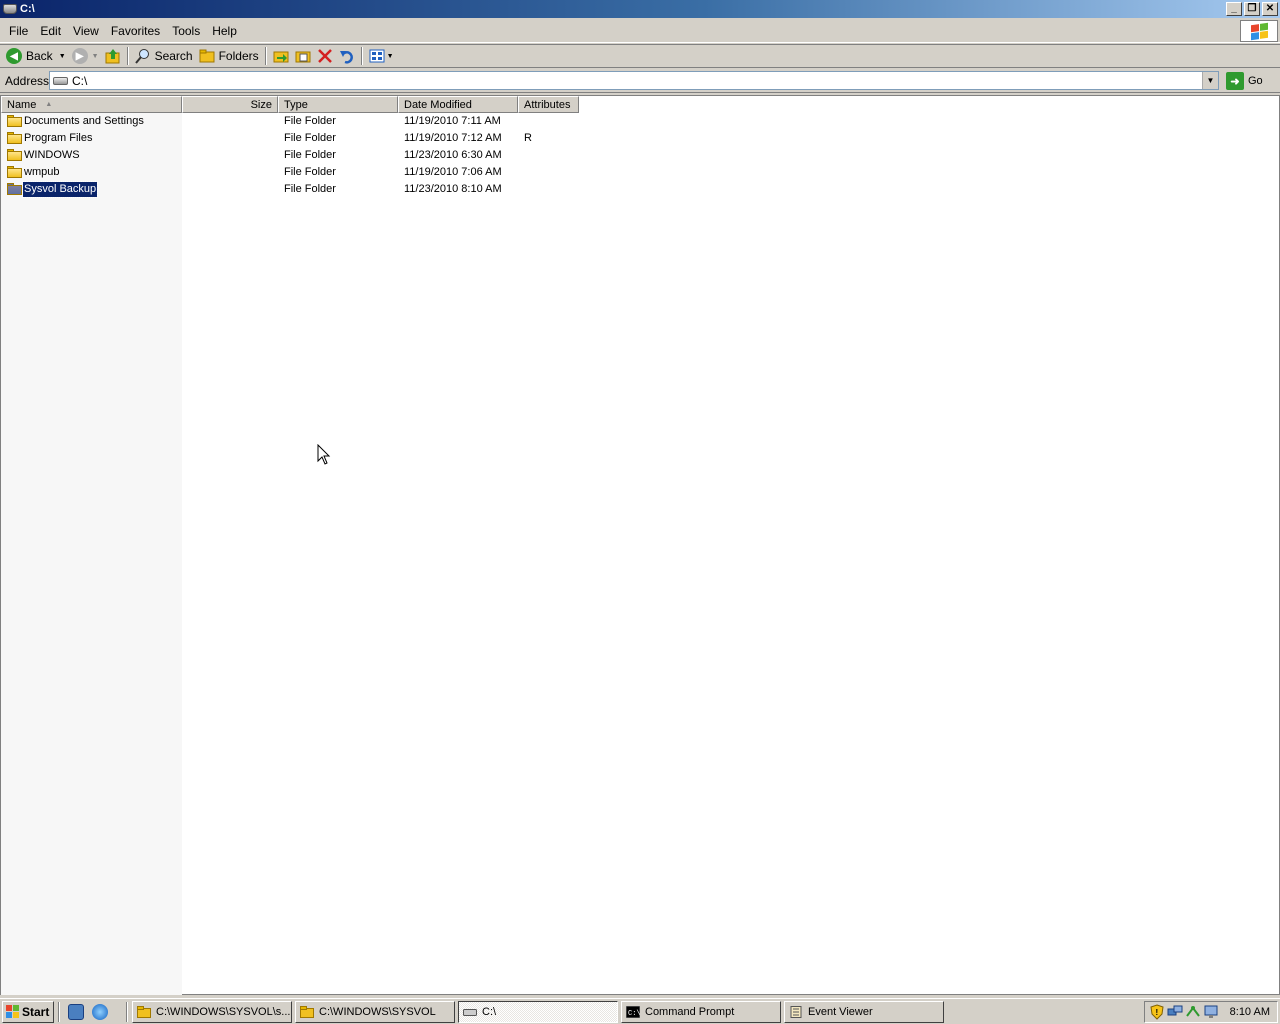 The image size is (1280, 1024). What do you see at coordinates (634, 80) in the screenshot?
I see `address-input: C:\ ▼` at bounding box center [634, 80].